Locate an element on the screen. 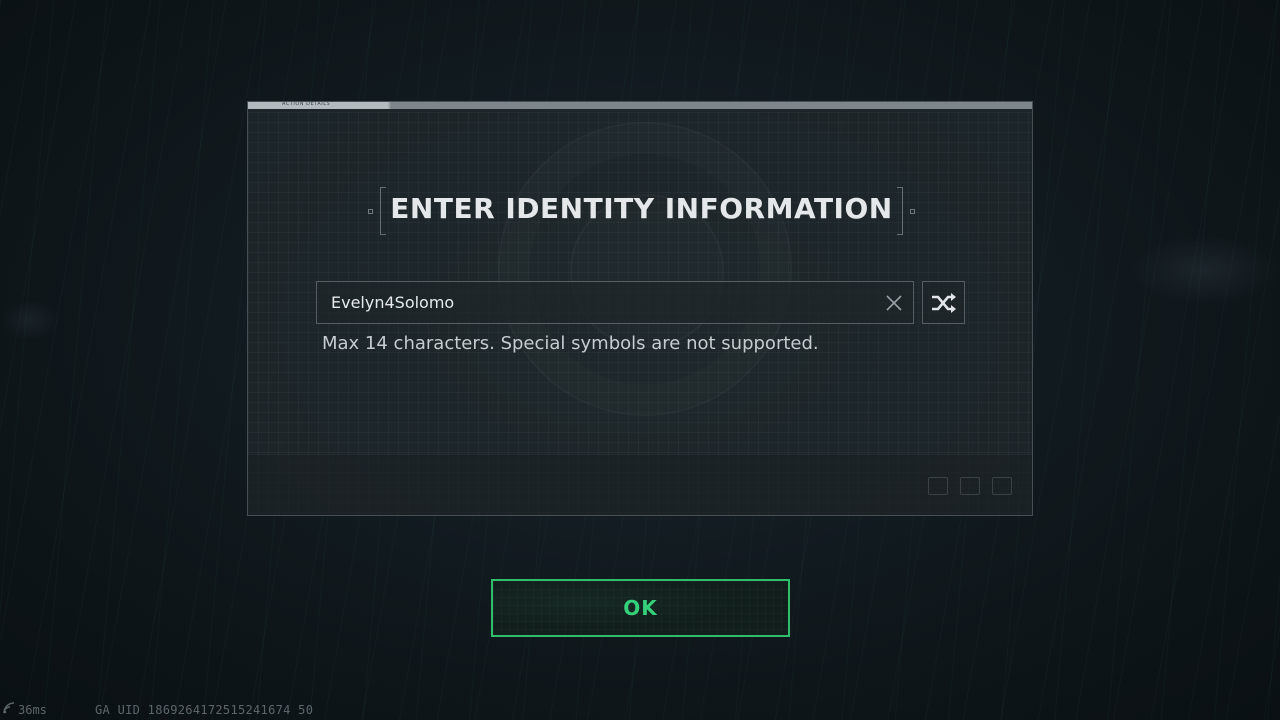  shuffle-icon is located at coordinates (944, 303).